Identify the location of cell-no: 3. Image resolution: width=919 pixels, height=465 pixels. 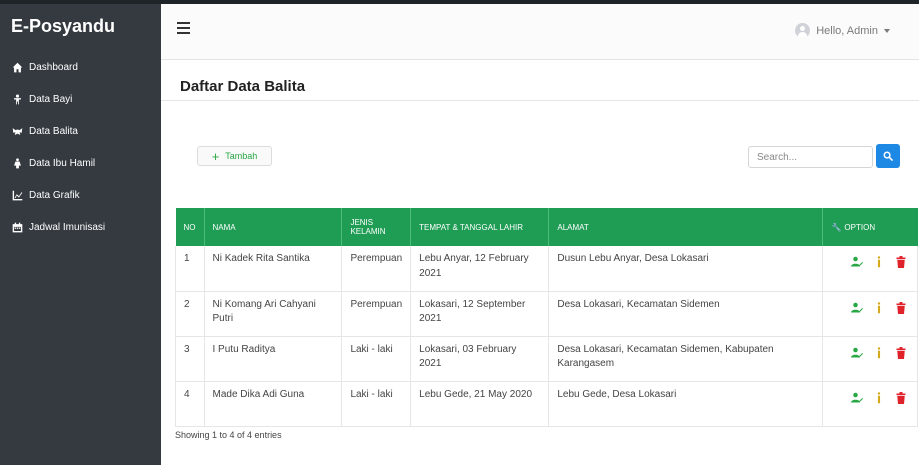
(190, 359).